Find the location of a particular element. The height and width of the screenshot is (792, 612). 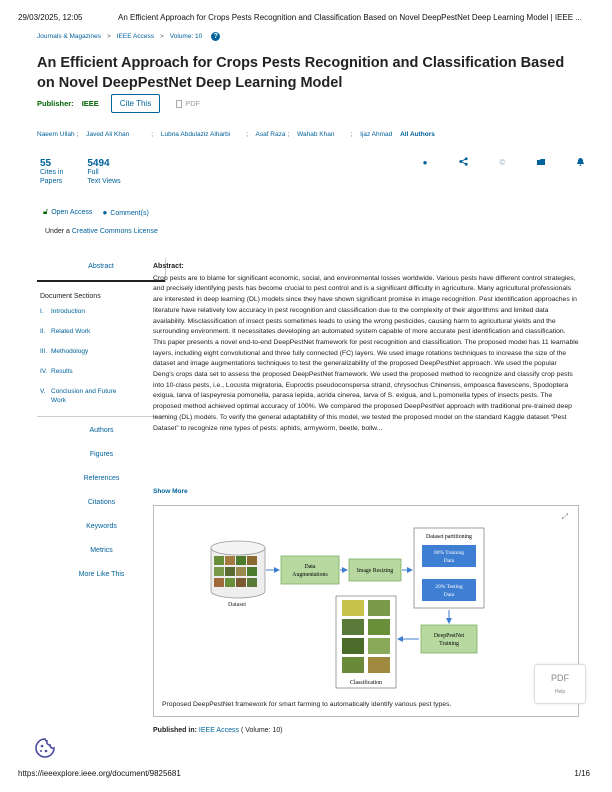

section-label: Conclusion and Future Work is located at coordinates (84, 396).